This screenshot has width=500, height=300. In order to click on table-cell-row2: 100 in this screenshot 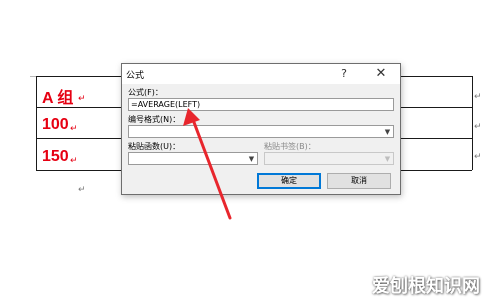, I will do `click(55, 125)`.